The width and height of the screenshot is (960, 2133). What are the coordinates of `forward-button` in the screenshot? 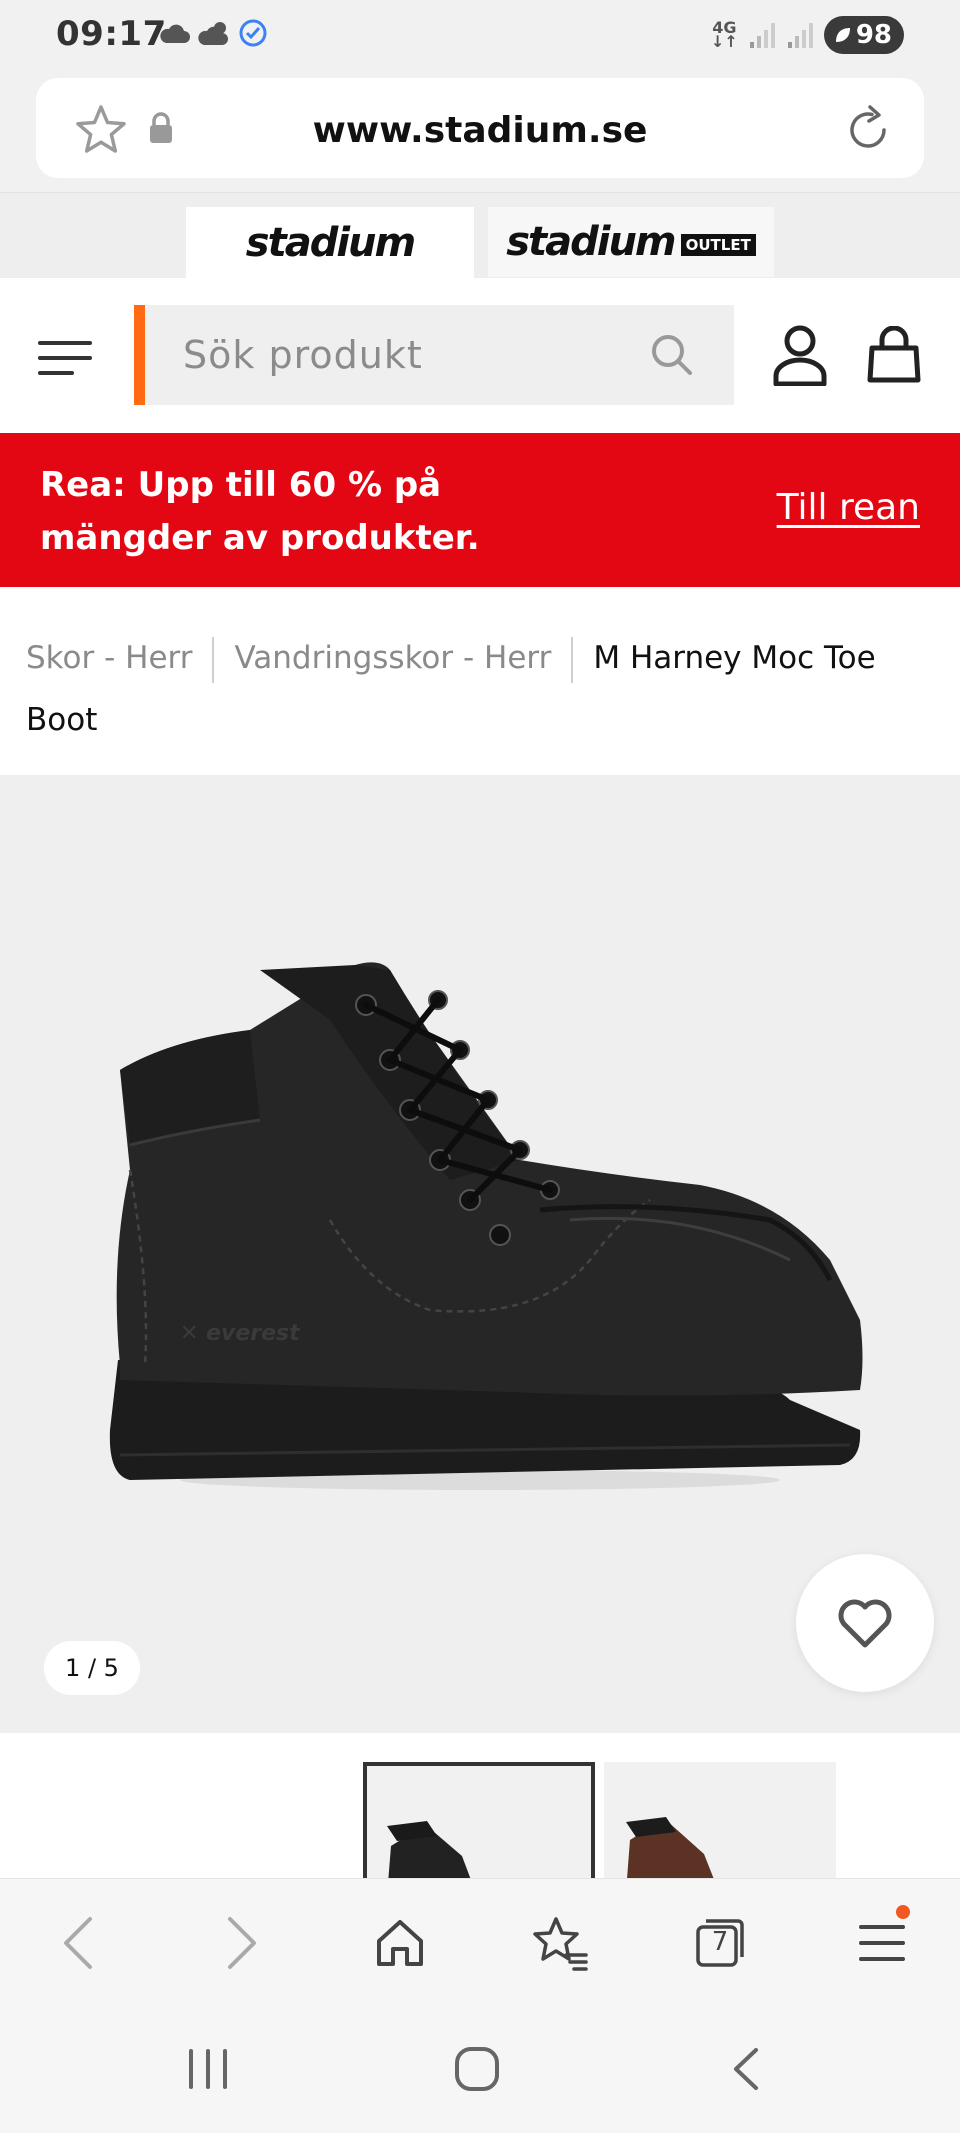 It's located at (242, 1943).